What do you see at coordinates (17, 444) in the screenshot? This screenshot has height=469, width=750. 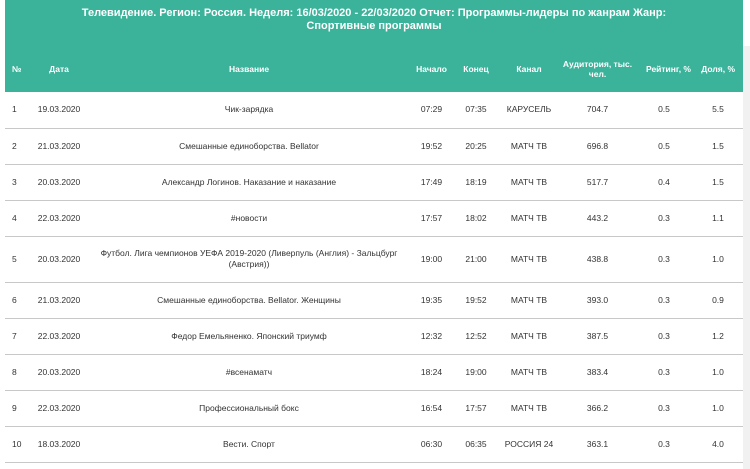 I see `cell-num: 10` at bounding box center [17, 444].